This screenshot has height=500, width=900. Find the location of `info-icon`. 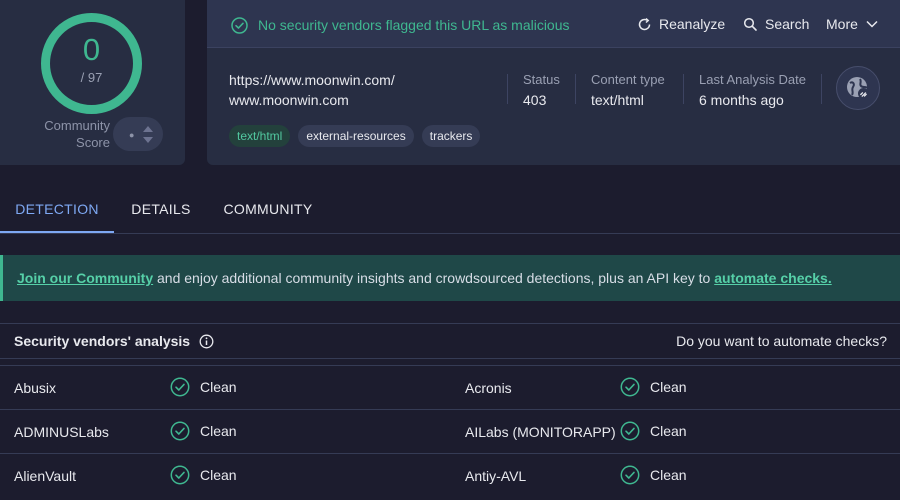

info-icon is located at coordinates (206, 341).